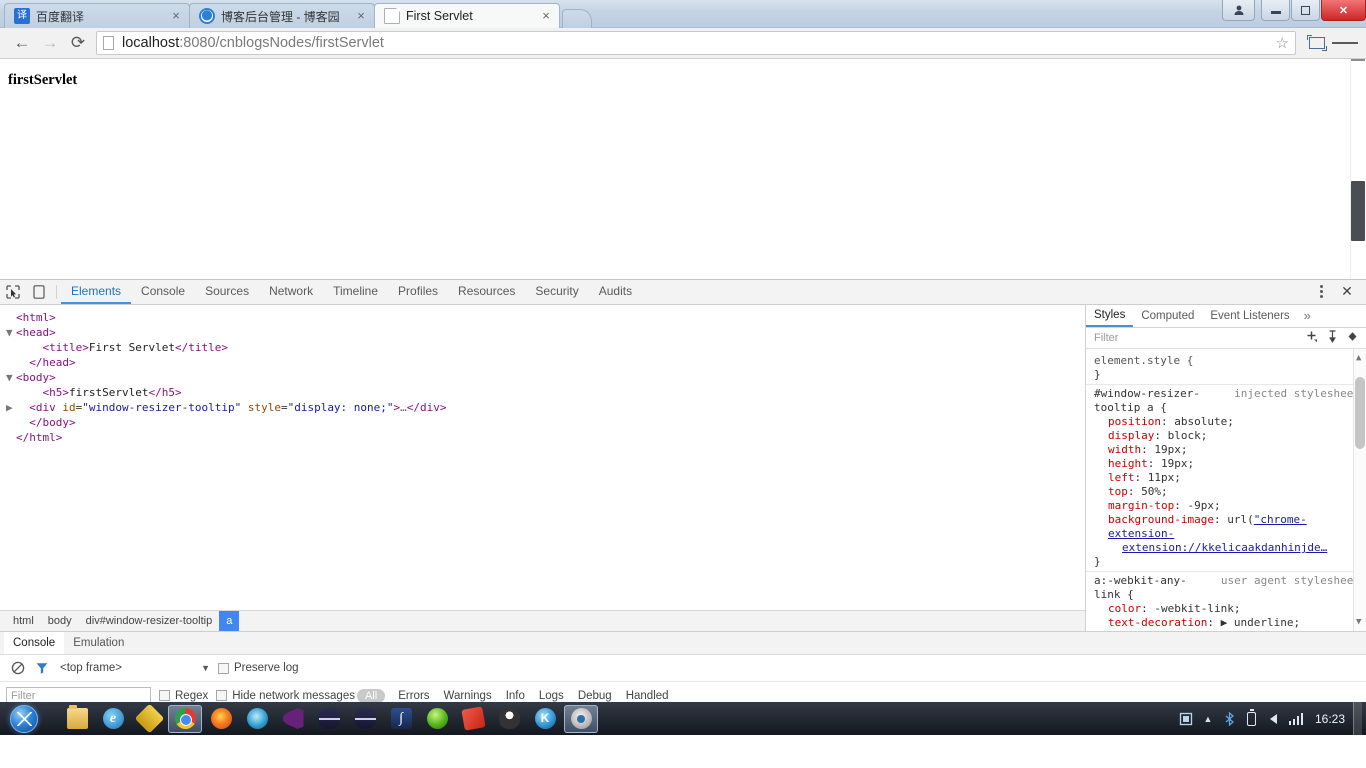  What do you see at coordinates (77, 719) in the screenshot?
I see `taskbar-explorer` at bounding box center [77, 719].